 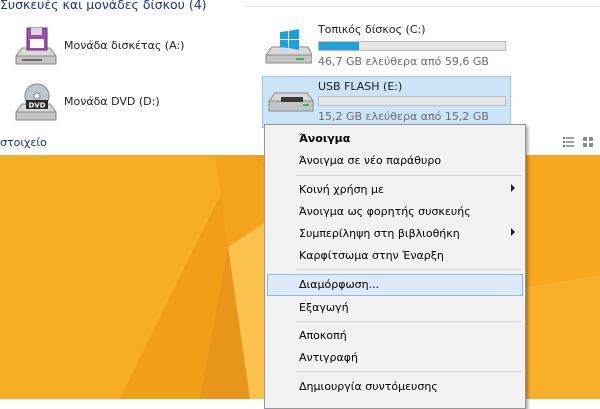 I want to click on drive-name: Μονάδα DVD (D:), so click(x=112, y=101).